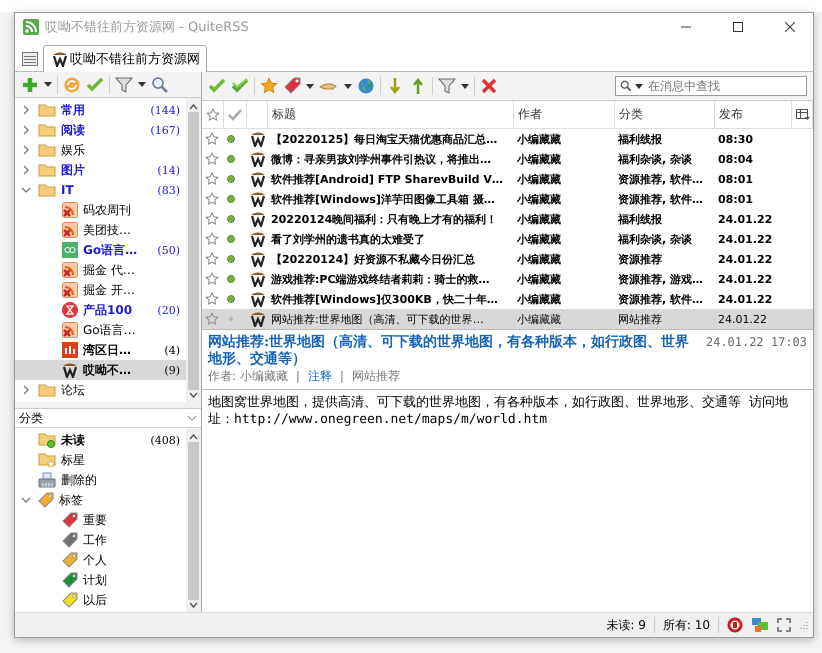 This screenshot has height=653, width=822. What do you see at coordinates (100, 500) in the screenshot?
I see `category-item: 标签` at bounding box center [100, 500].